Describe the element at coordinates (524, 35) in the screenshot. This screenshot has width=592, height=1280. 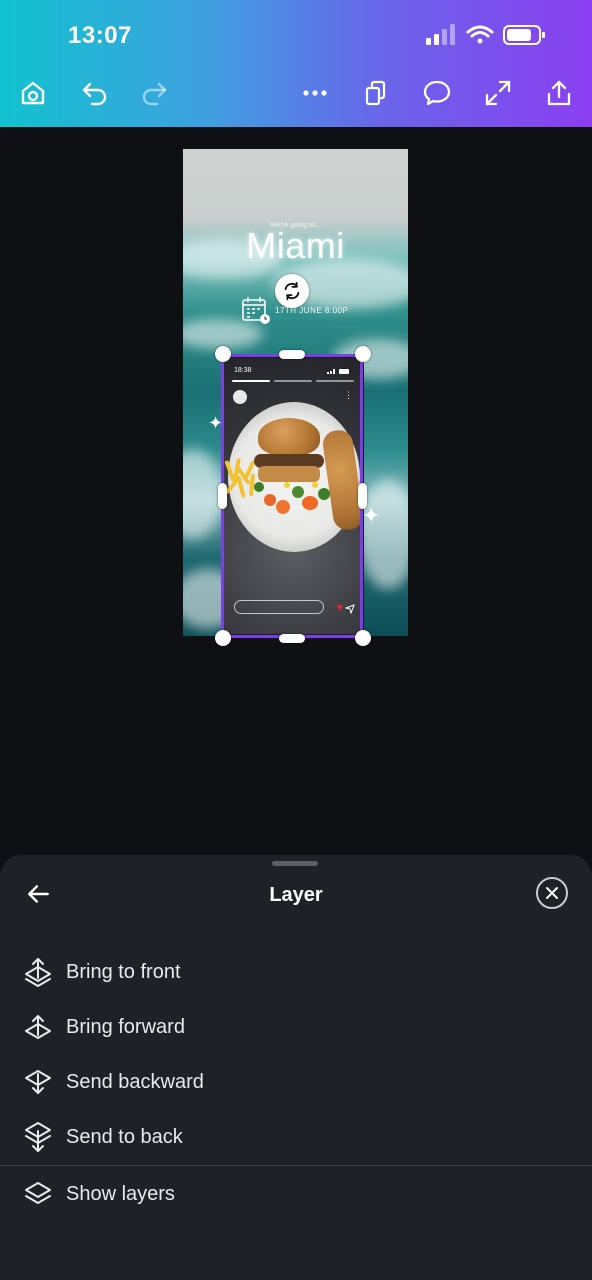
I see `battery-icon` at that location.